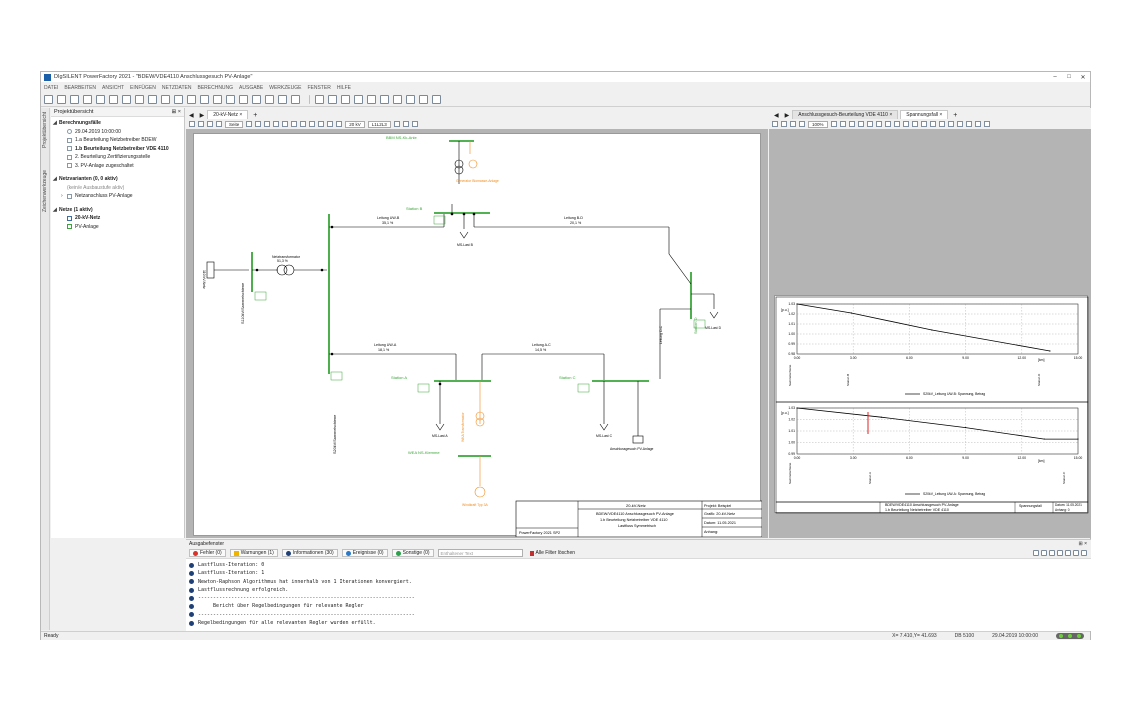  What do you see at coordinates (45, 130) in the screenshot?
I see `tab-projektuebersicht: Projektübersicht` at bounding box center [45, 130].